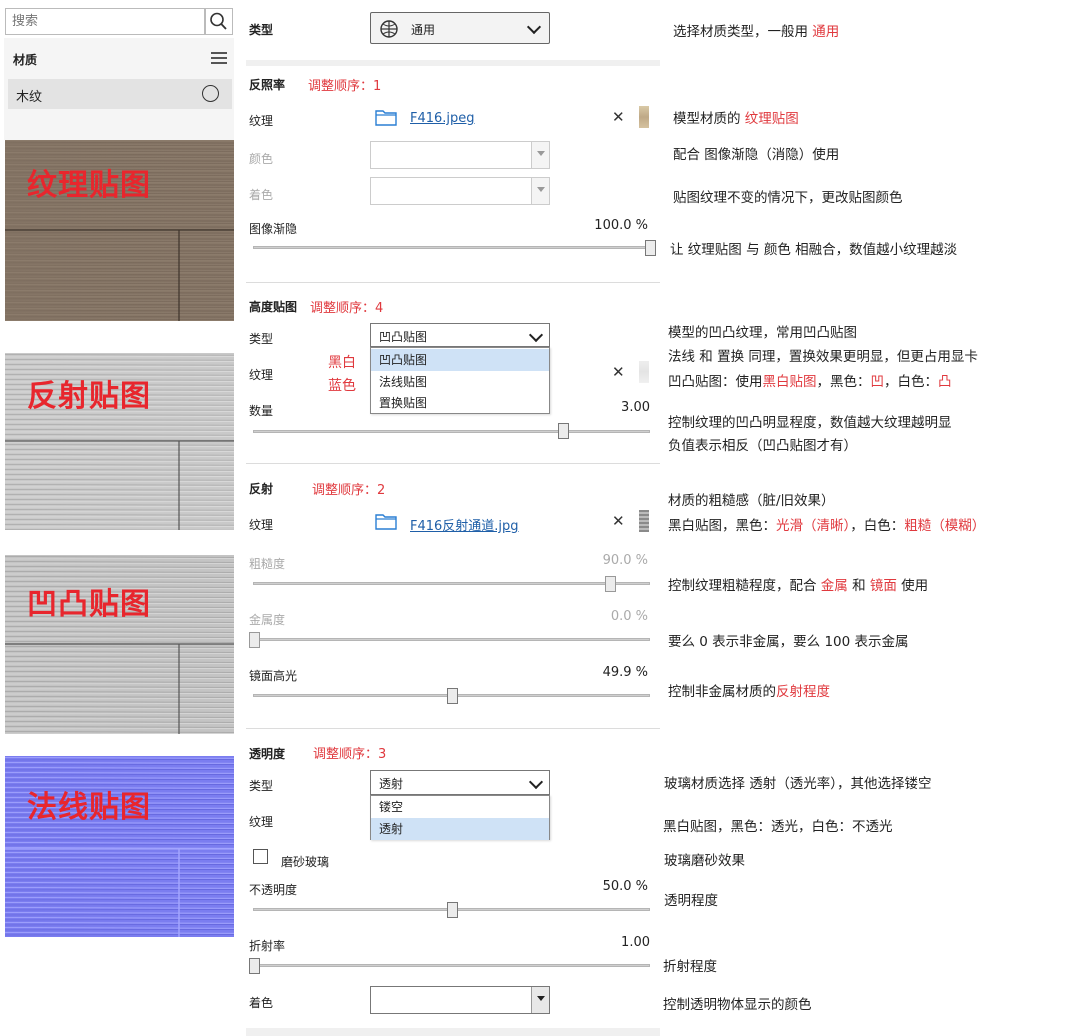 This screenshot has width=1065, height=1036. Describe the element at coordinates (391, 784) in the screenshot. I see `transparency-type-value: 透射` at that location.